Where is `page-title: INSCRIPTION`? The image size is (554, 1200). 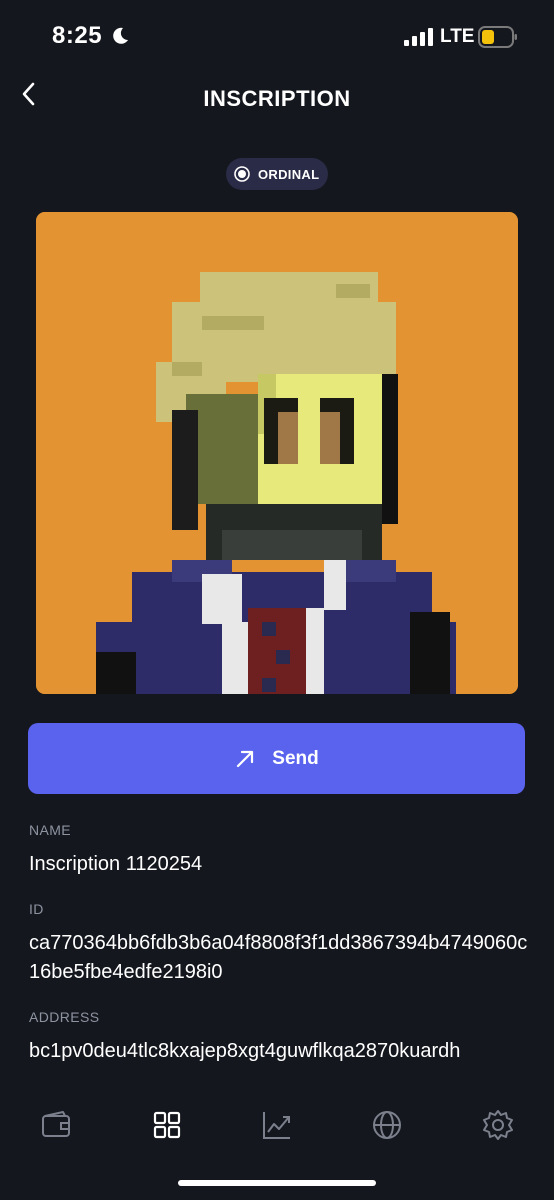
page-title: INSCRIPTION is located at coordinates (277, 98).